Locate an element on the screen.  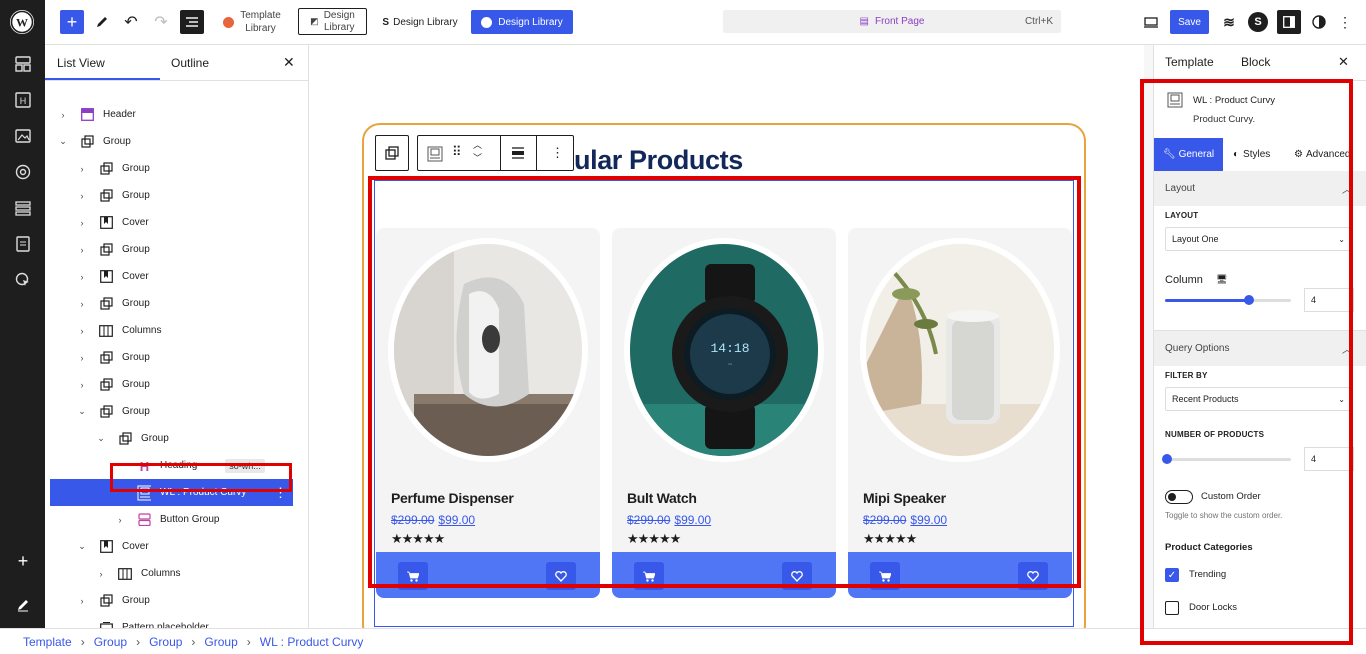
column-slider-track is located at coordinates (1228, 300).